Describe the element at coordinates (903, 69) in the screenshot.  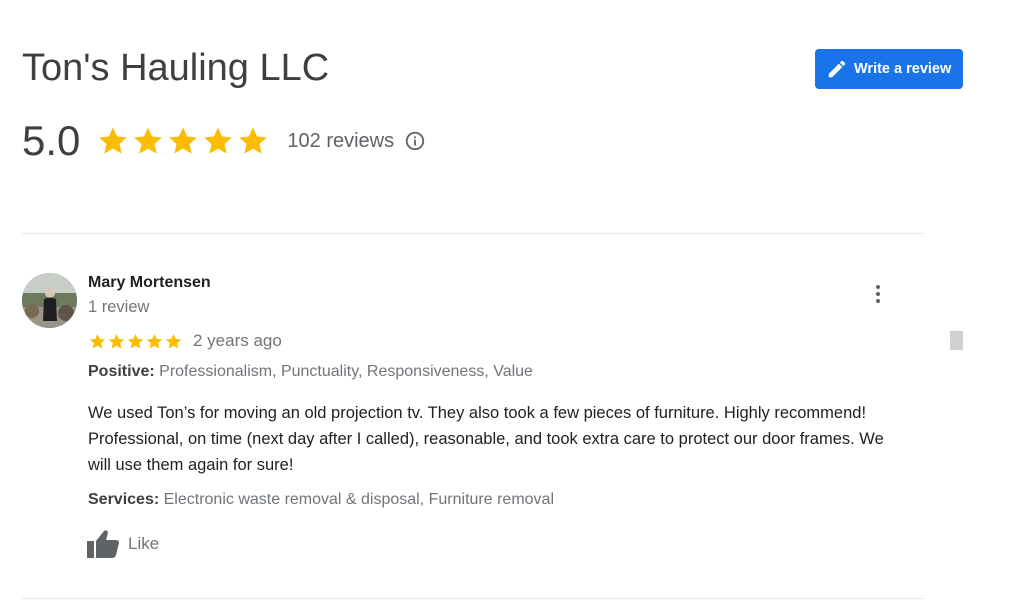
I see `write-review-label: Write a review` at that location.